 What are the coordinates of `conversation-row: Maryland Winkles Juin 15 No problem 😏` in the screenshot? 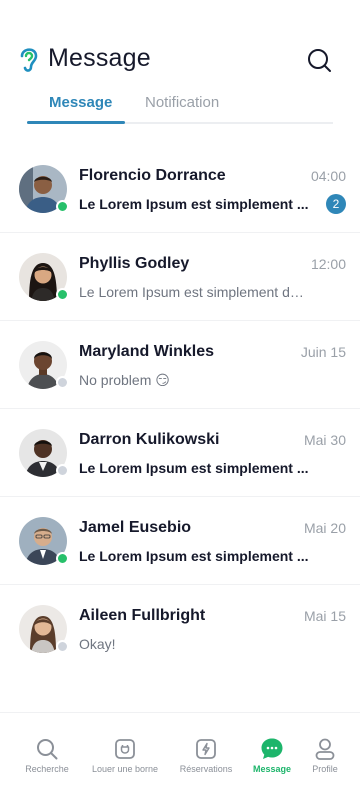 It's located at (180, 365).